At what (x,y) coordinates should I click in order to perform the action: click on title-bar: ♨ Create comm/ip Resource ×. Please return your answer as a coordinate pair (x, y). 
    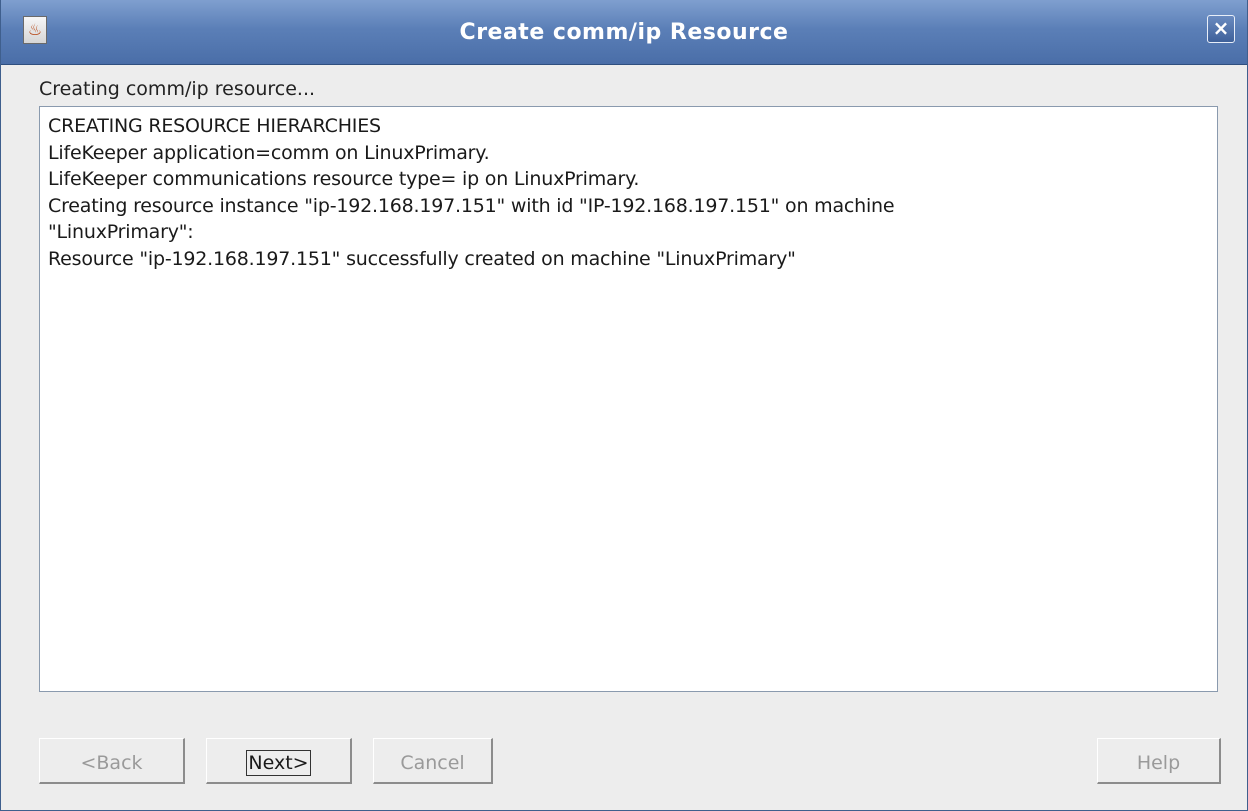
    Looking at the image, I should click on (624, 32).